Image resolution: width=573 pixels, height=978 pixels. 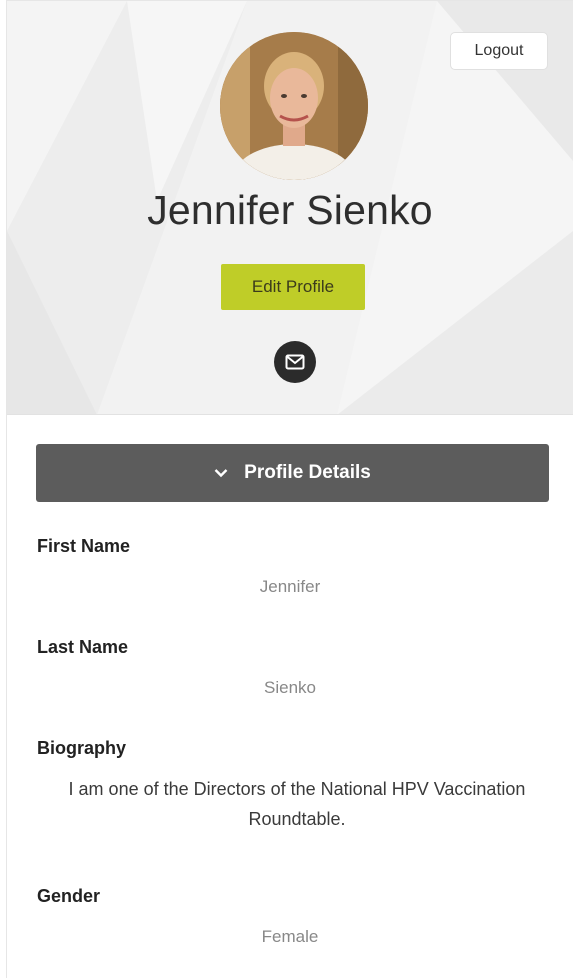 I want to click on email-button, so click(x=295, y=362).